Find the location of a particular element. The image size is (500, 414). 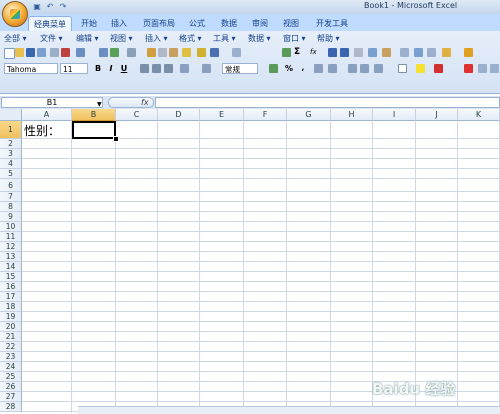

row-header-2: 2 is located at coordinates (11, 144).